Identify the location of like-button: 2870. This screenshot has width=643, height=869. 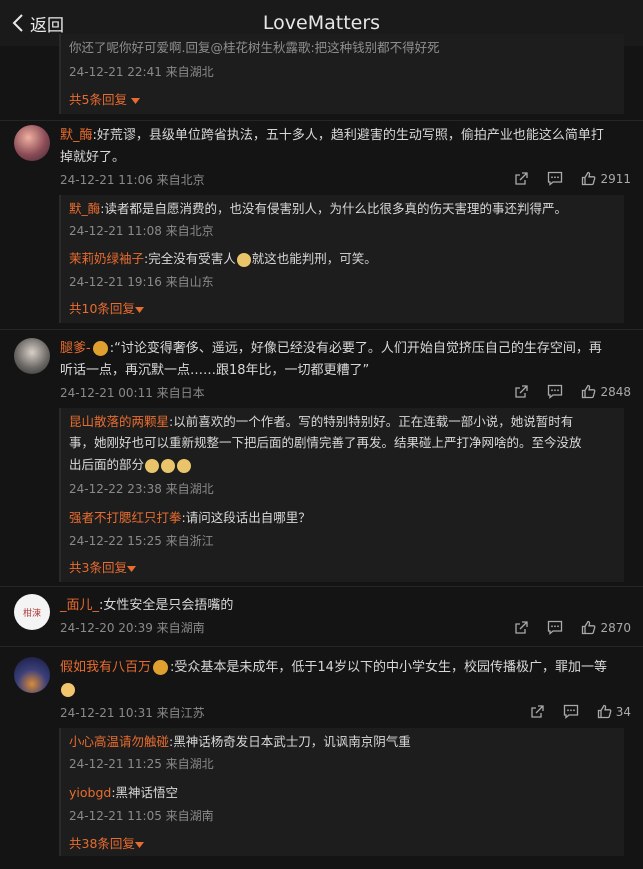
(606, 627).